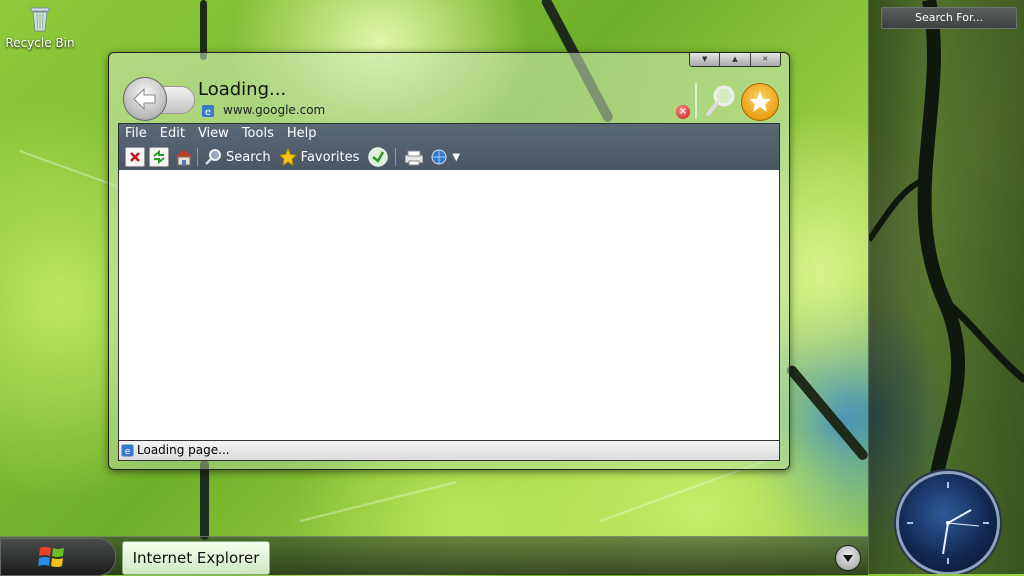 The image size is (1024, 576). I want to click on start-button, so click(58, 557).